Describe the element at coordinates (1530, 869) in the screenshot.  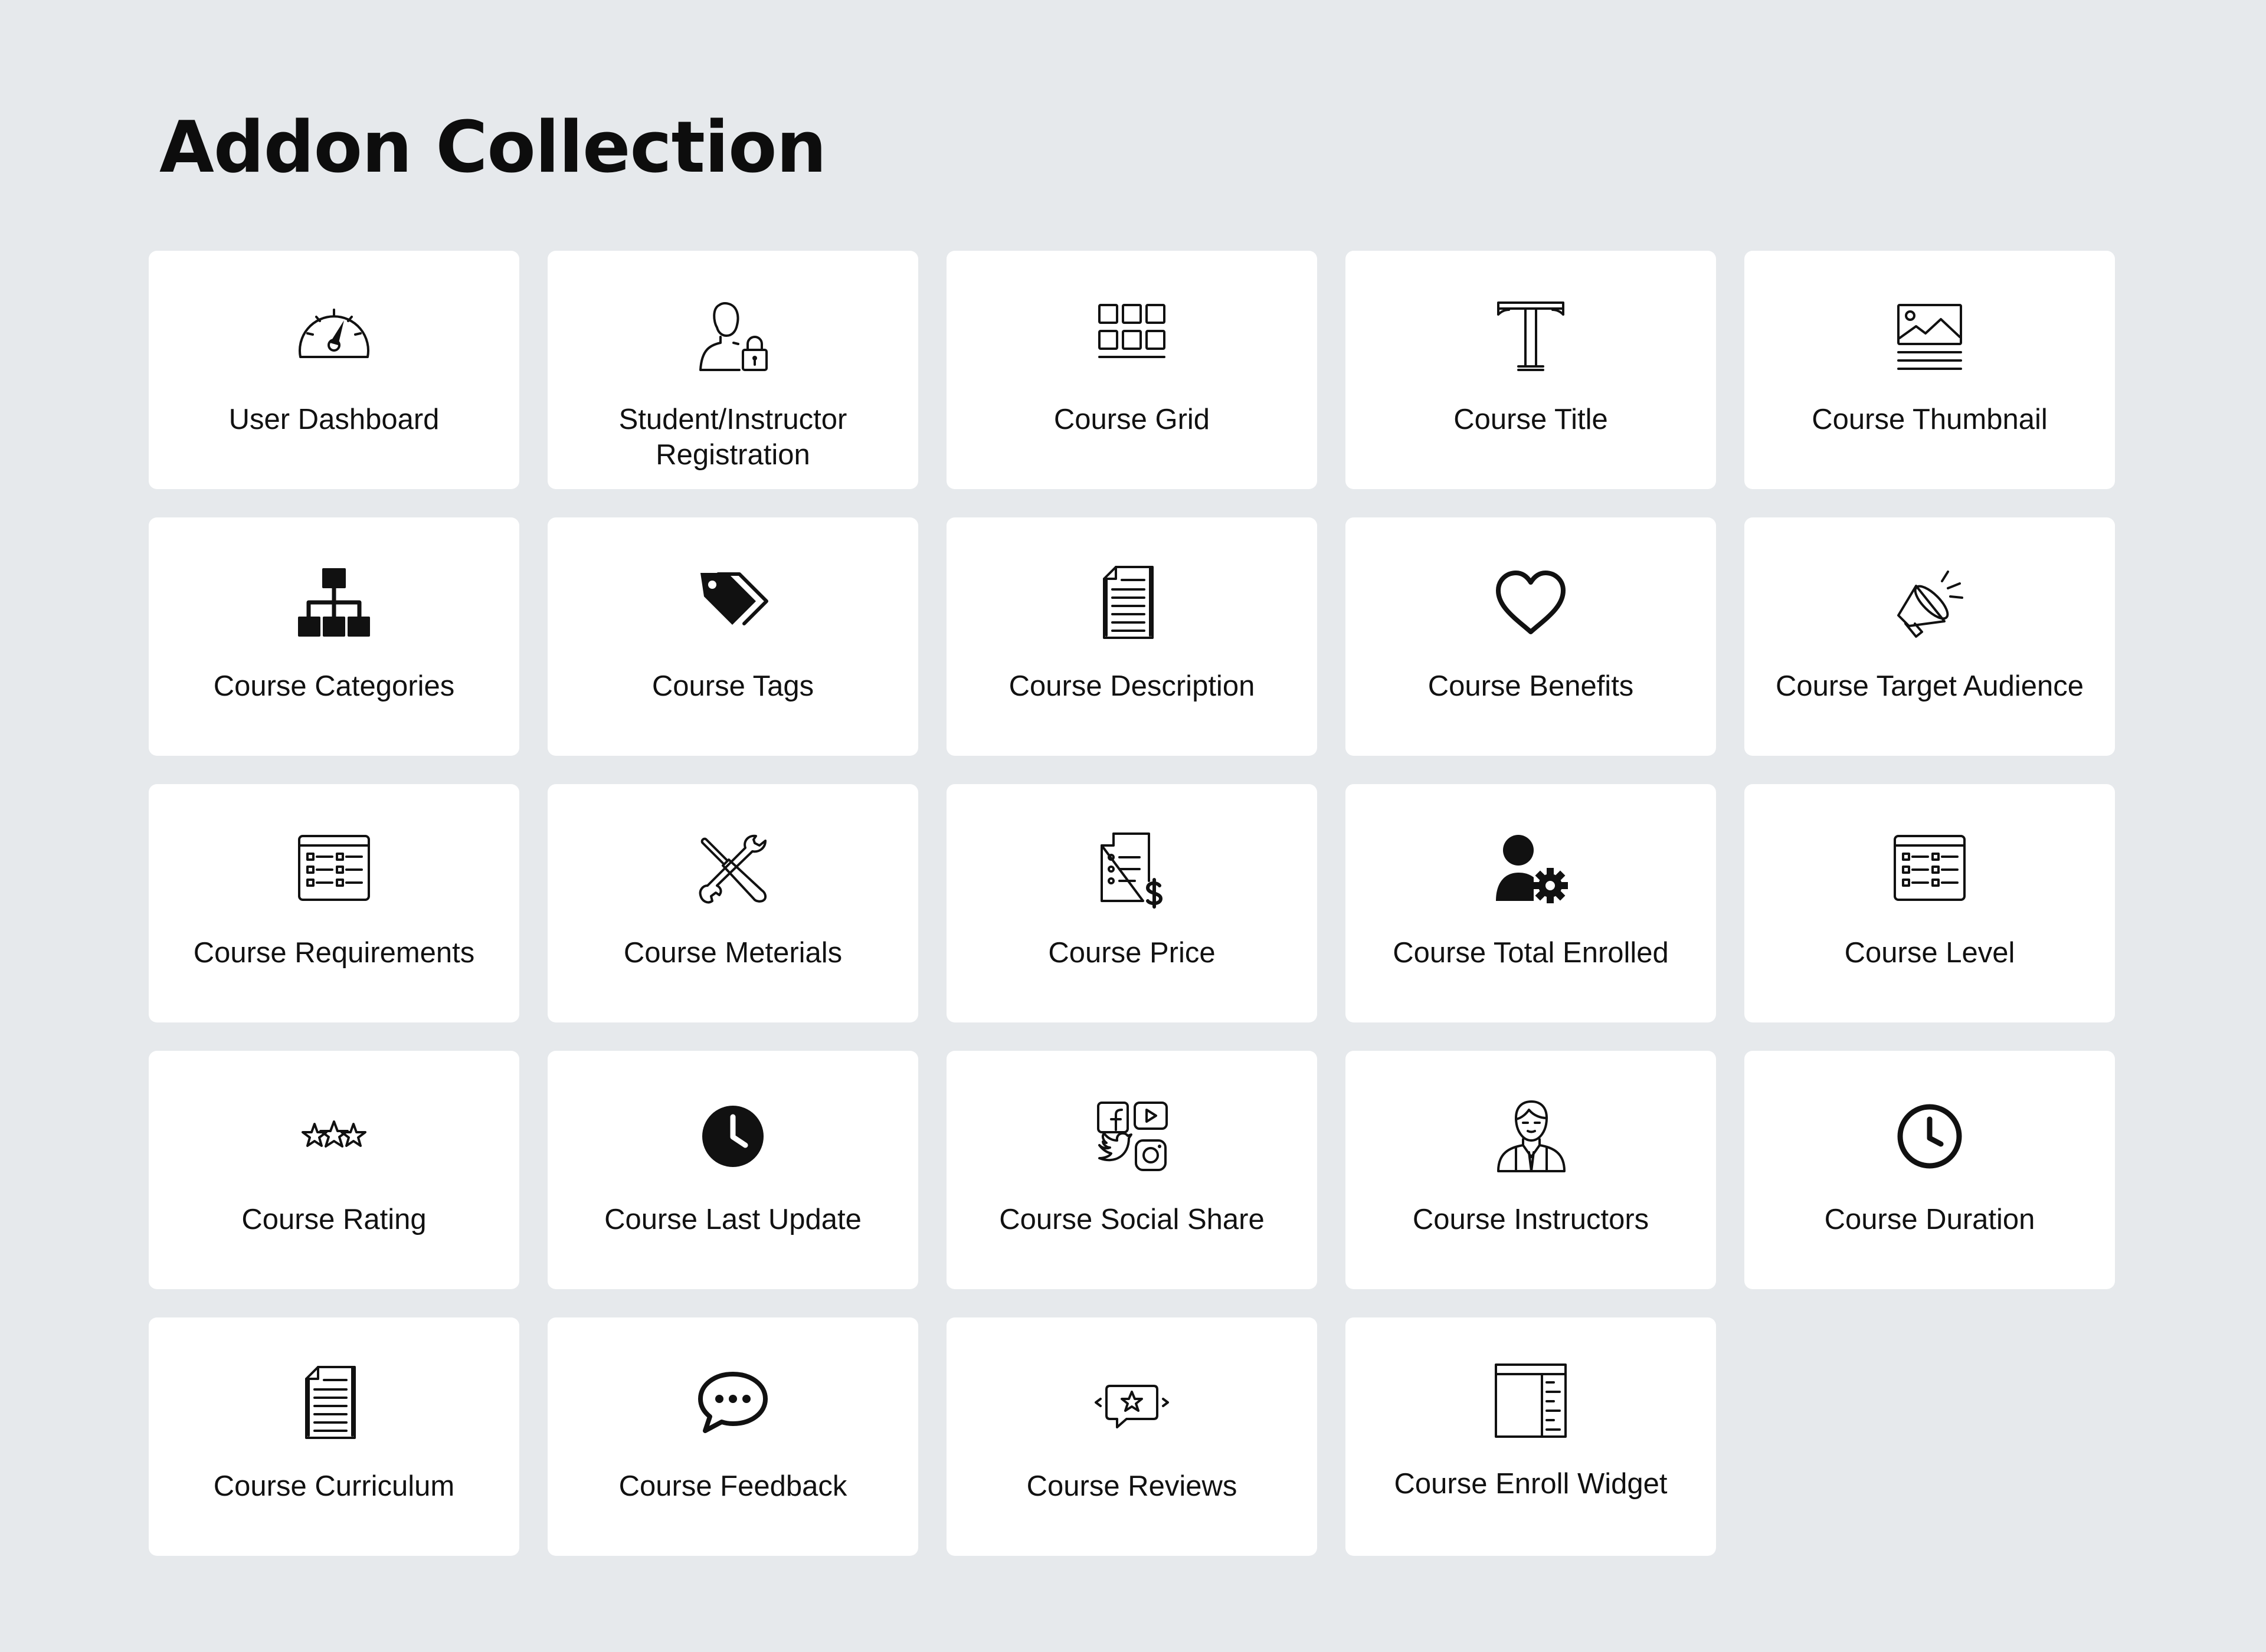
I see `user-gear-icon` at that location.